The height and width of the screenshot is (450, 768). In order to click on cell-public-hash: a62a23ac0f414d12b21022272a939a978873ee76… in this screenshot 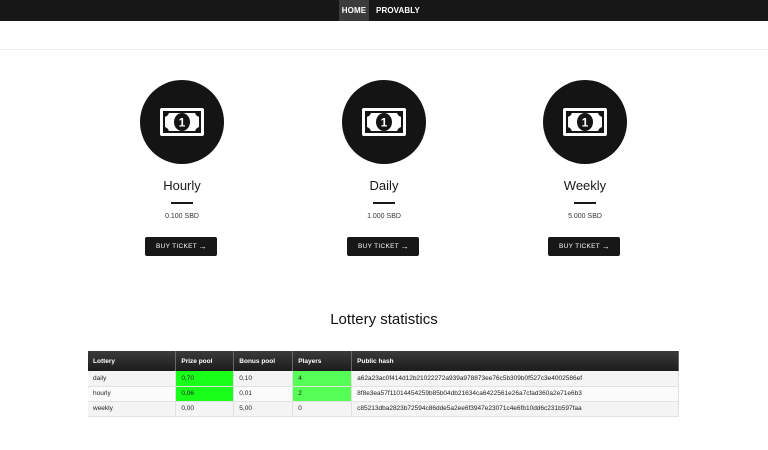, I will do `click(515, 379)`.